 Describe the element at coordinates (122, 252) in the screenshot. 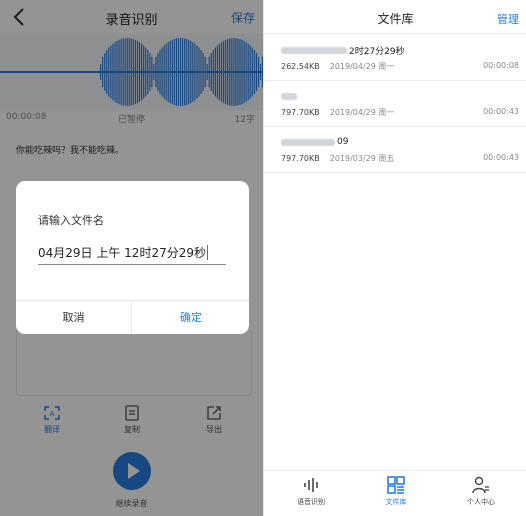

I see `filename-value: 04月29日 上午 12时27分29秒` at that location.